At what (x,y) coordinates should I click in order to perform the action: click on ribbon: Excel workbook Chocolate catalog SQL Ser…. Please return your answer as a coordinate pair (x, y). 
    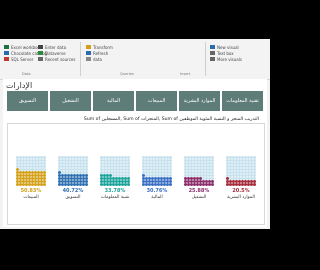
    Looking at the image, I should click on (135, 59).